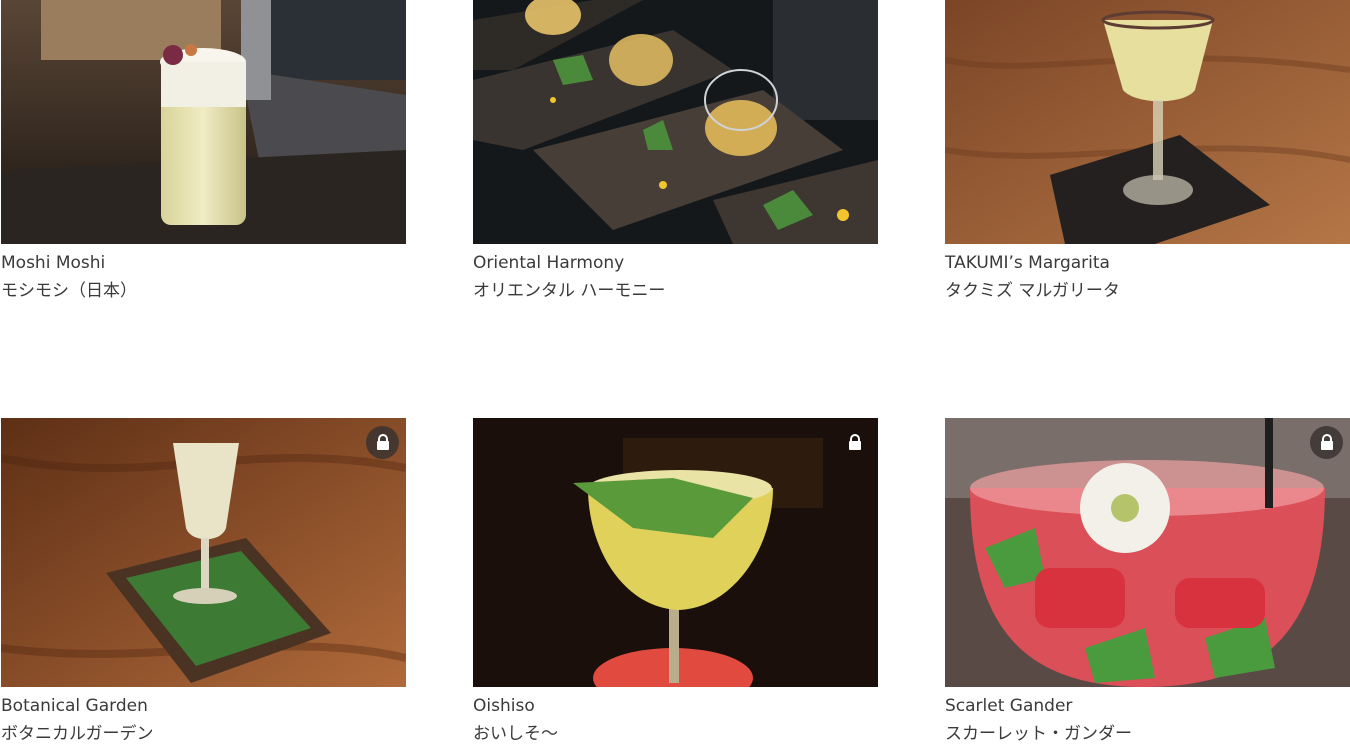 The height and width of the screenshot is (748, 1350). I want to click on drink-card-scarlet-gander: Scarlet Gander スカーレット・ガンダー, so click(1147, 583).